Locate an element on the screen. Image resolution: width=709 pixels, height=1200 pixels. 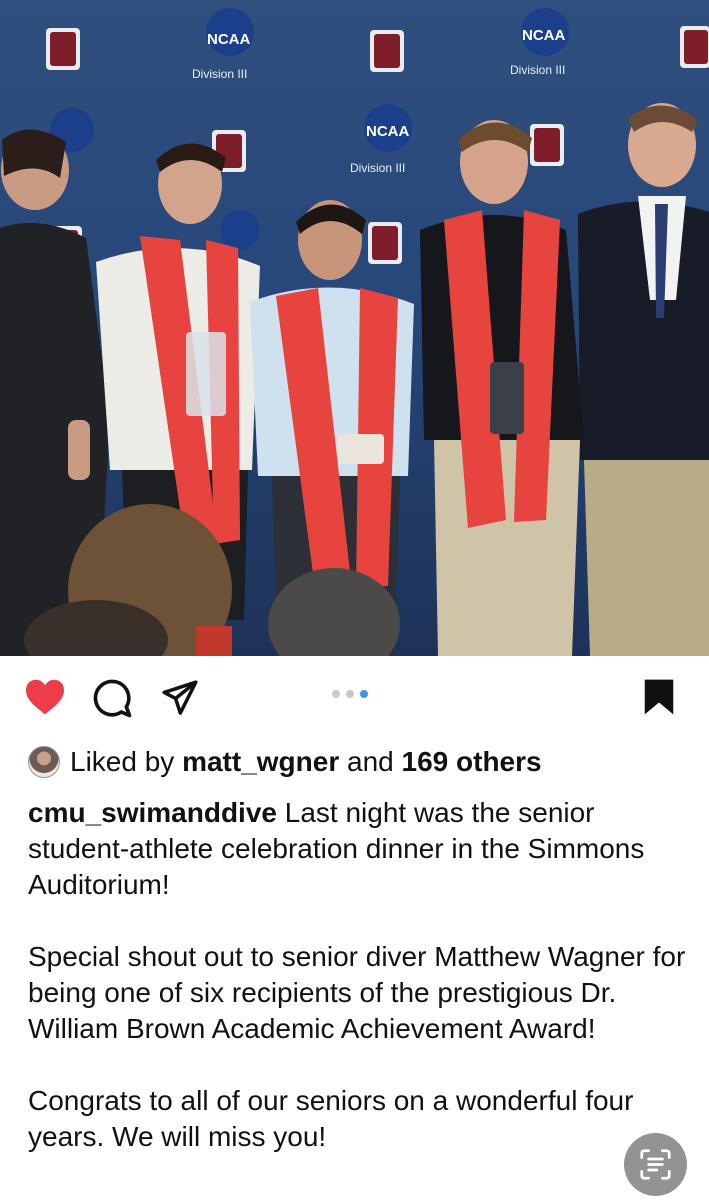
ncaa-logo-text-3: NCAA is located at coordinates (387, 131).